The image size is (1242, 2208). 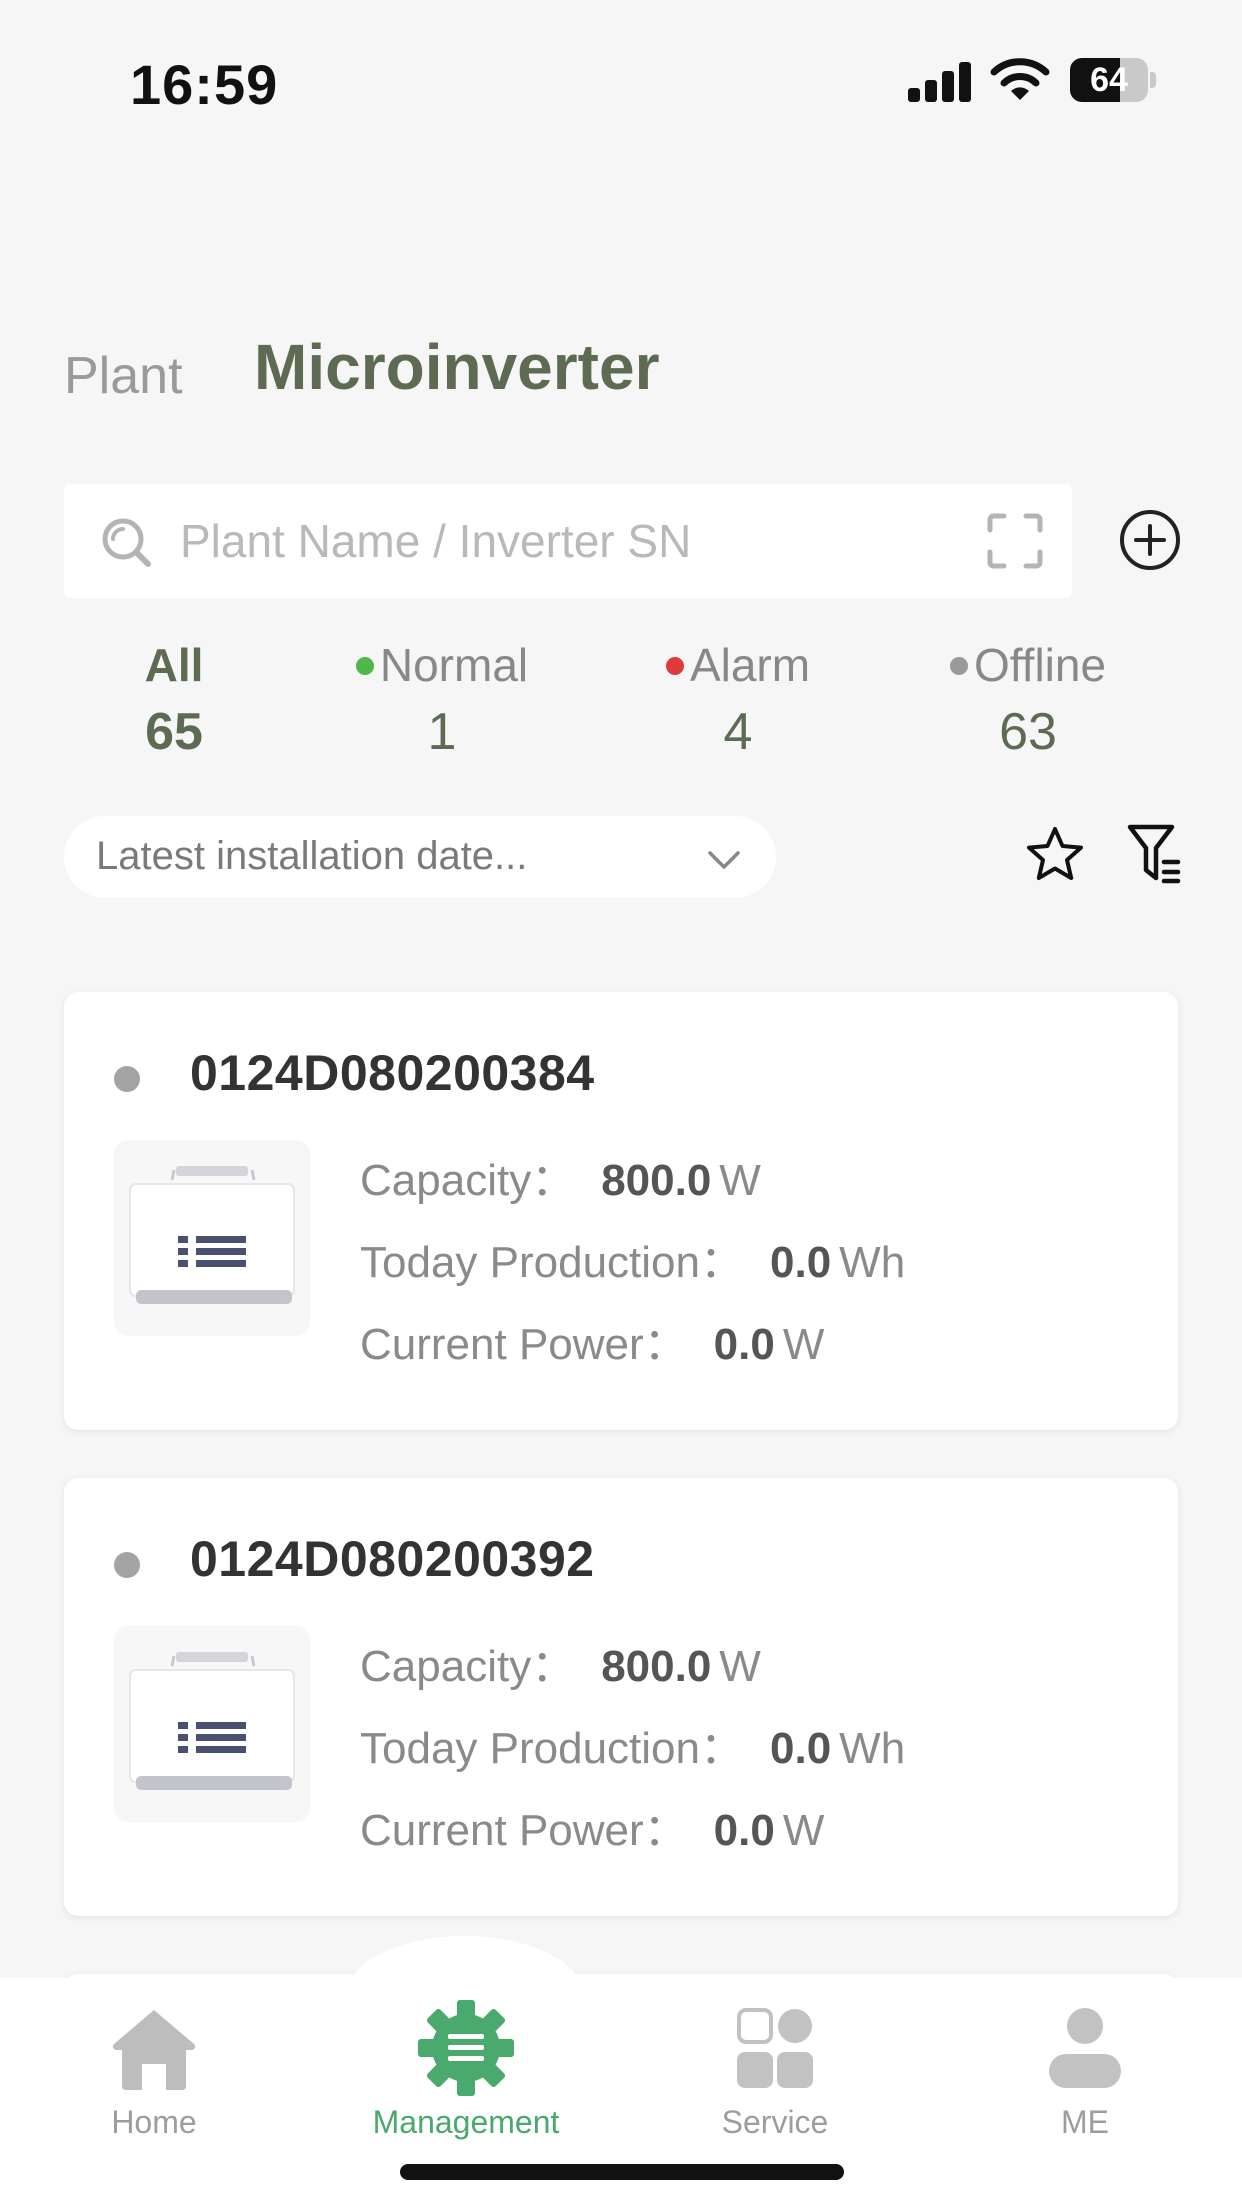 I want to click on filter-all-label: All, so click(x=174, y=665).